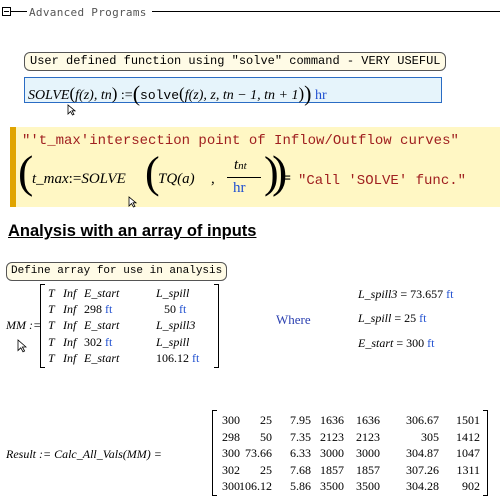  I want to click on mm-cell-r1-c2: Inf, so click(69, 309).